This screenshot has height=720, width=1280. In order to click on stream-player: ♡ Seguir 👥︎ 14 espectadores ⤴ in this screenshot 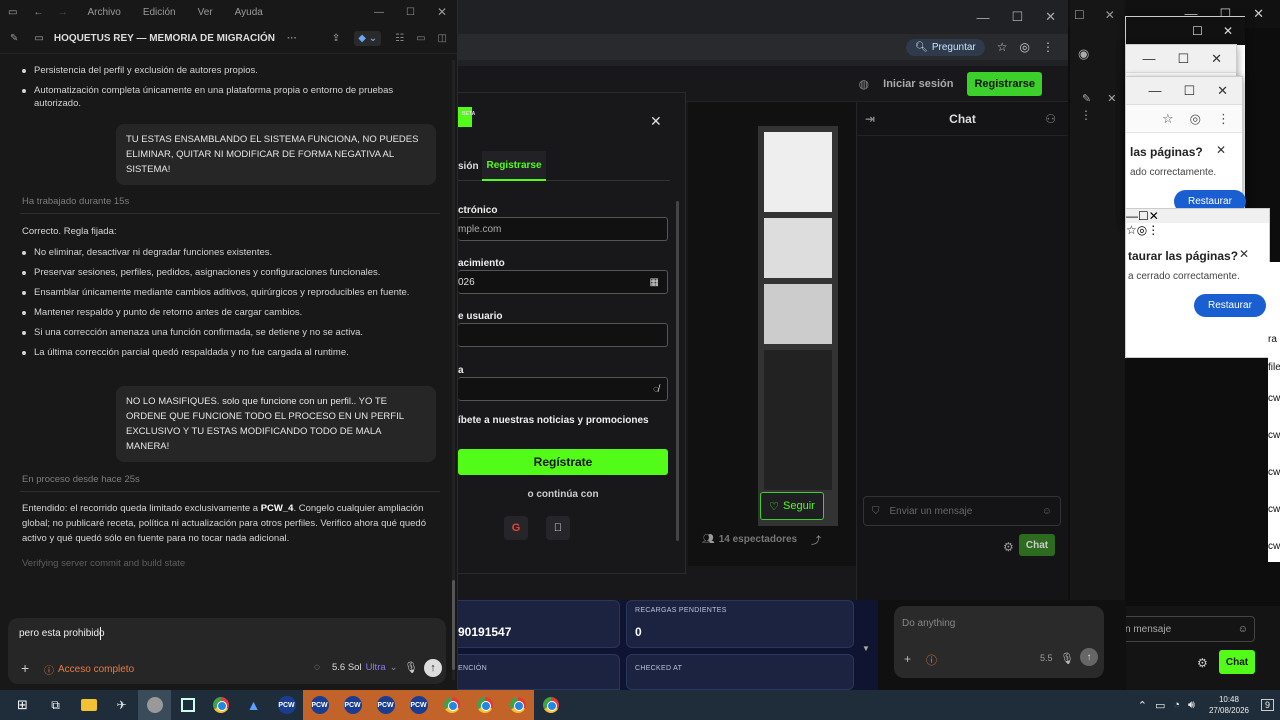, I will do `click(772, 334)`.